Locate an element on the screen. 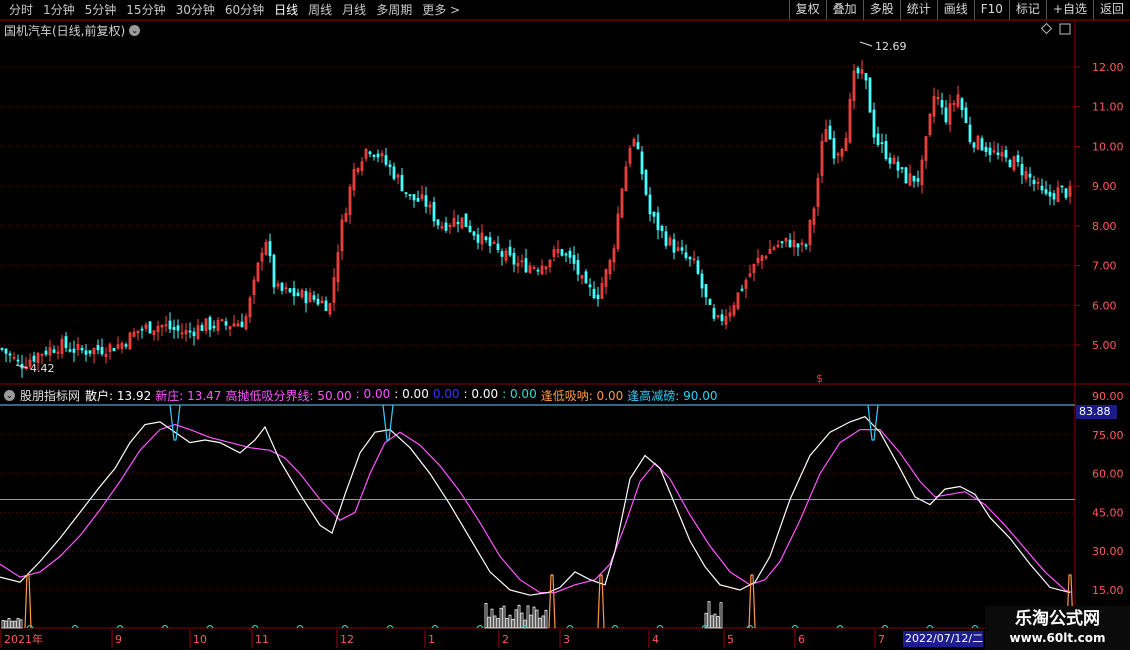 The image size is (1130, 650). buy-signal-spike is located at coordinates (552, 601).